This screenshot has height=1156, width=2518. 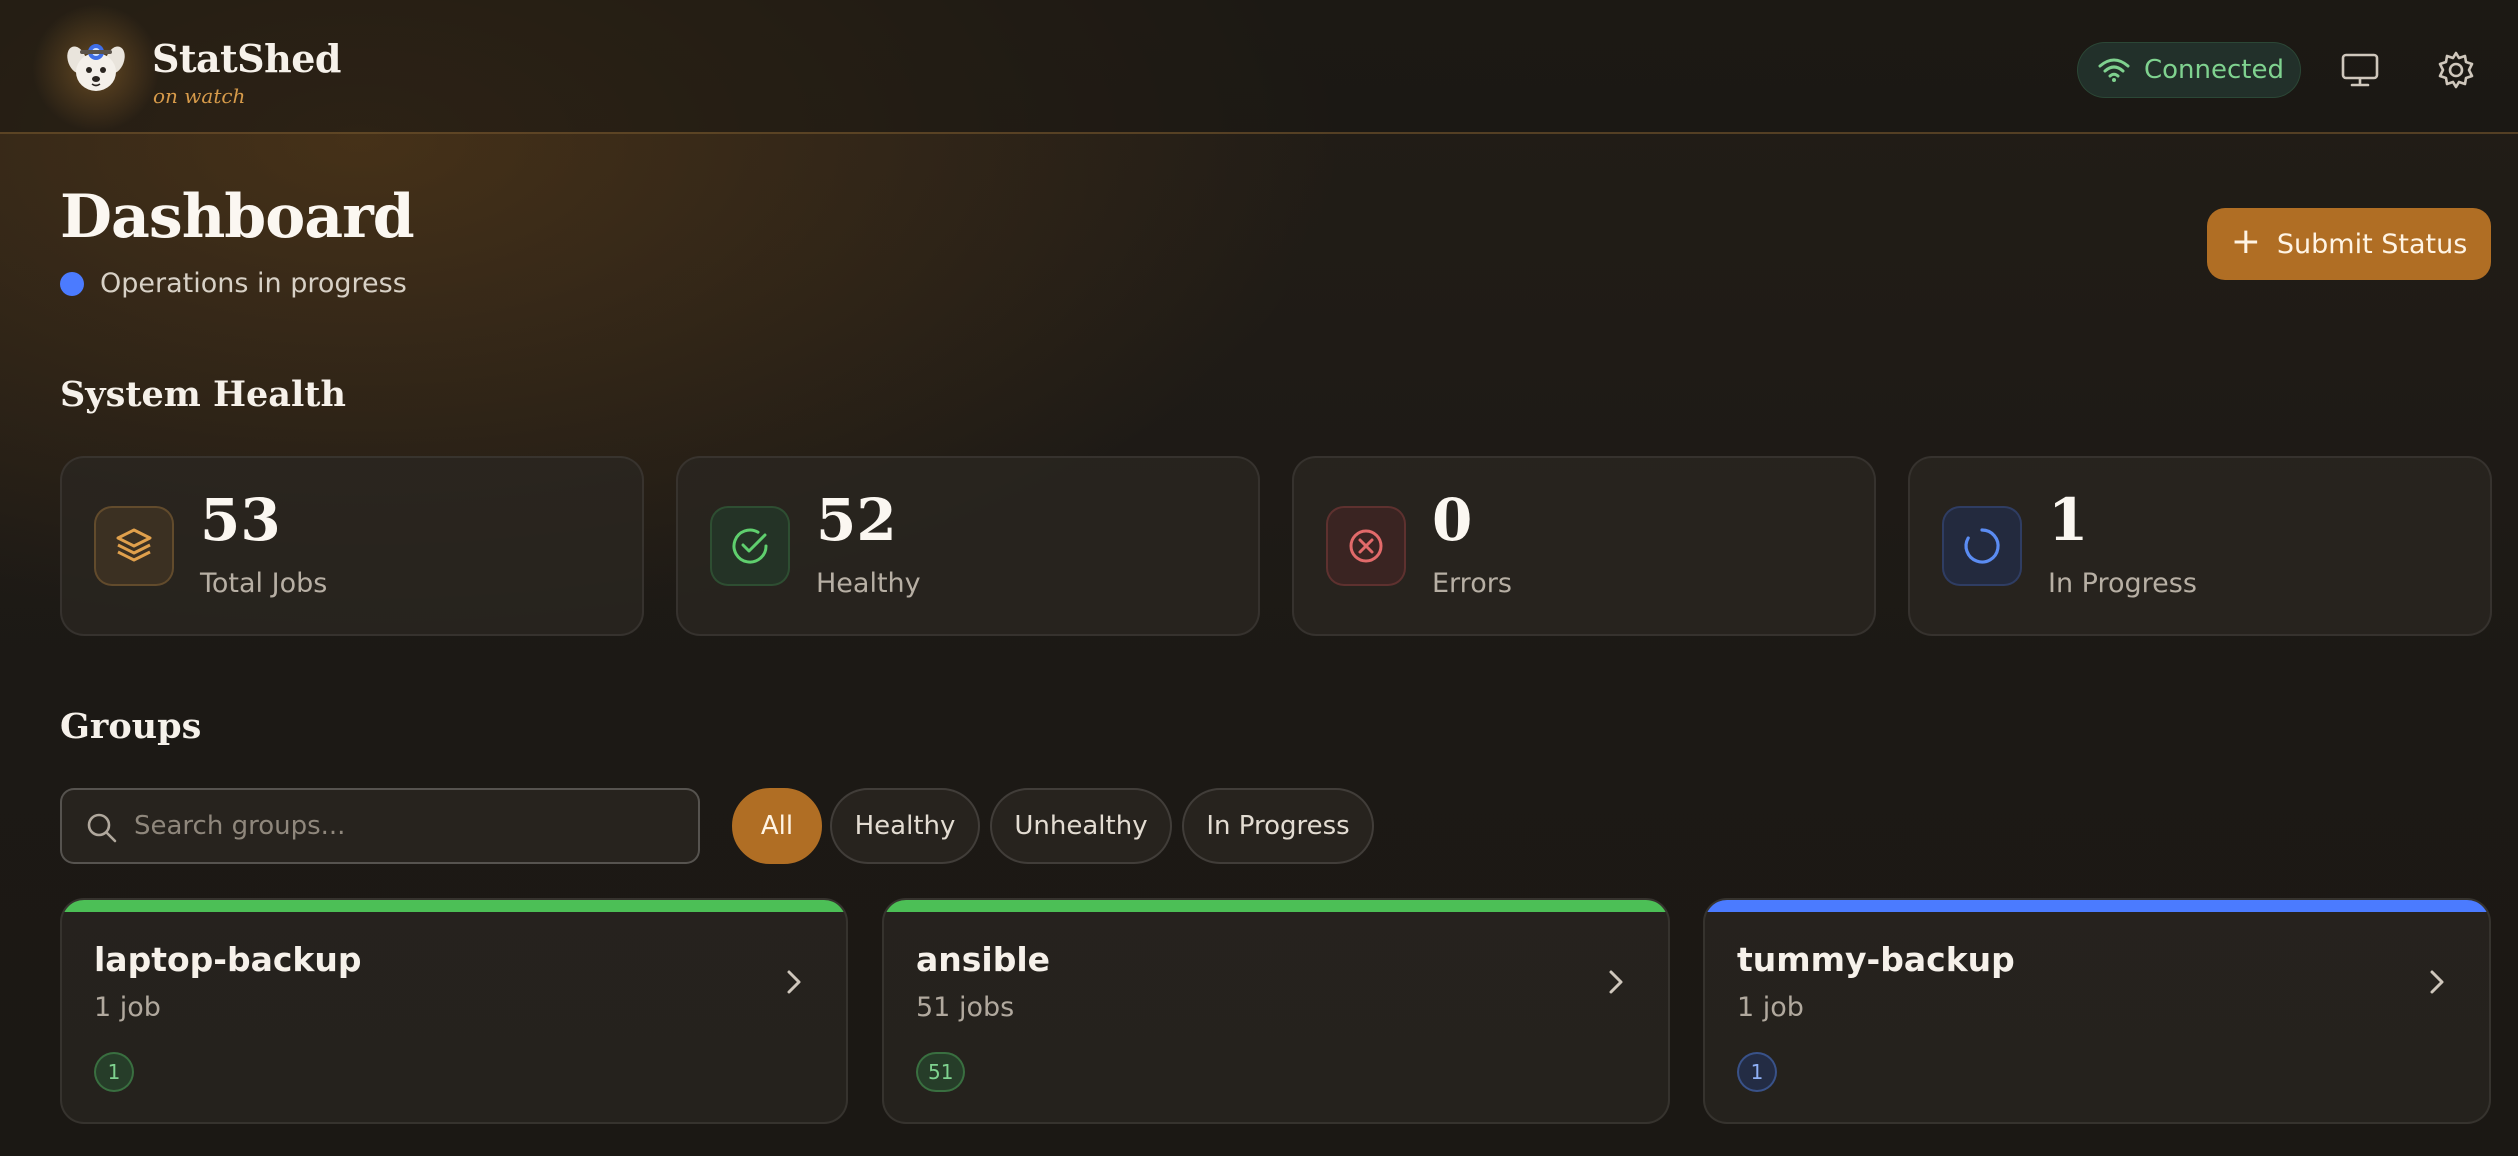 I want to click on spinner-icon, so click(x=1982, y=546).